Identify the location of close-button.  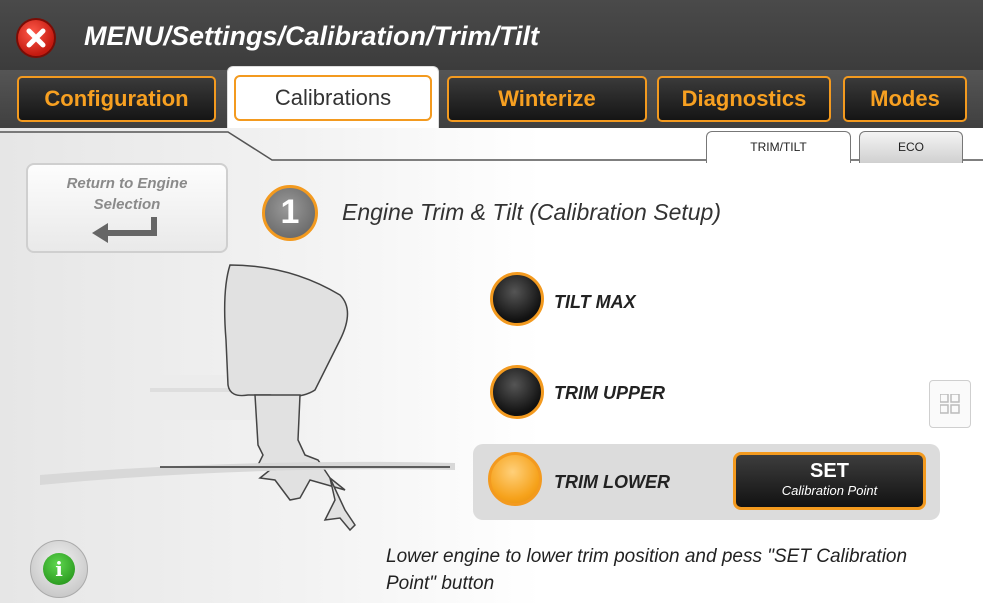
(36, 38).